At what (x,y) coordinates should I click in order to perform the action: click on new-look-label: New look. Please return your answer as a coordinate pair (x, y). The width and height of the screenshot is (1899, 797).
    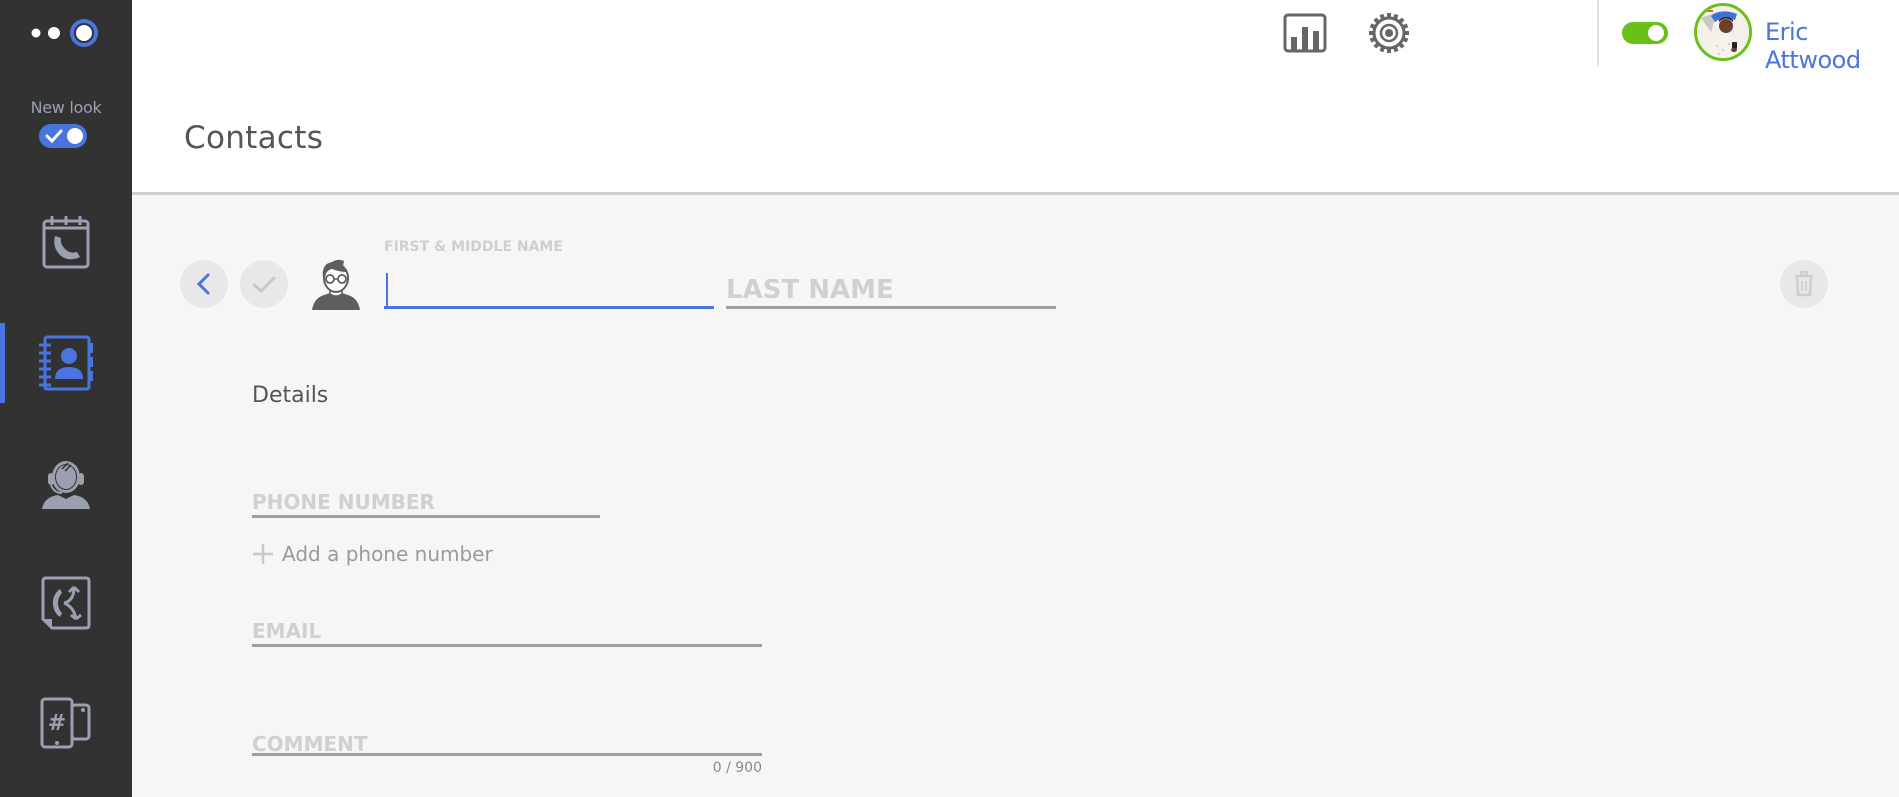
    Looking at the image, I should click on (66, 107).